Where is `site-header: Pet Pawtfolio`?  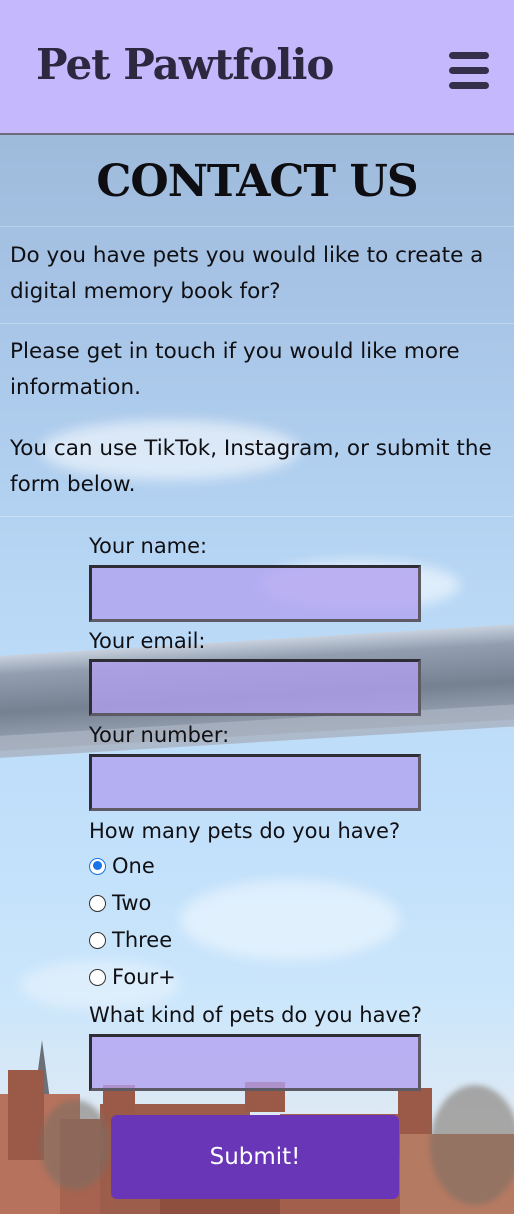 site-header: Pet Pawtfolio is located at coordinates (257, 67).